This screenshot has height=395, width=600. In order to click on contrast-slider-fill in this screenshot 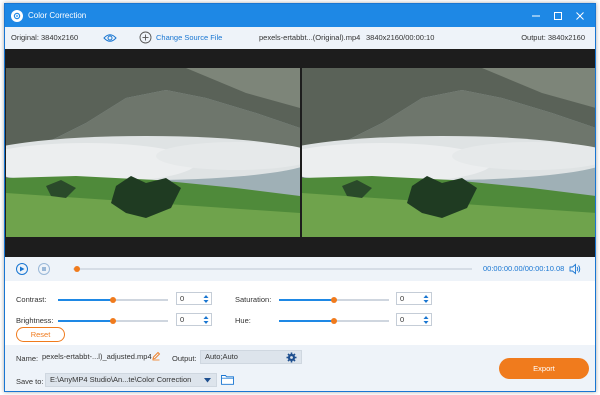, I will do `click(85, 300)`.